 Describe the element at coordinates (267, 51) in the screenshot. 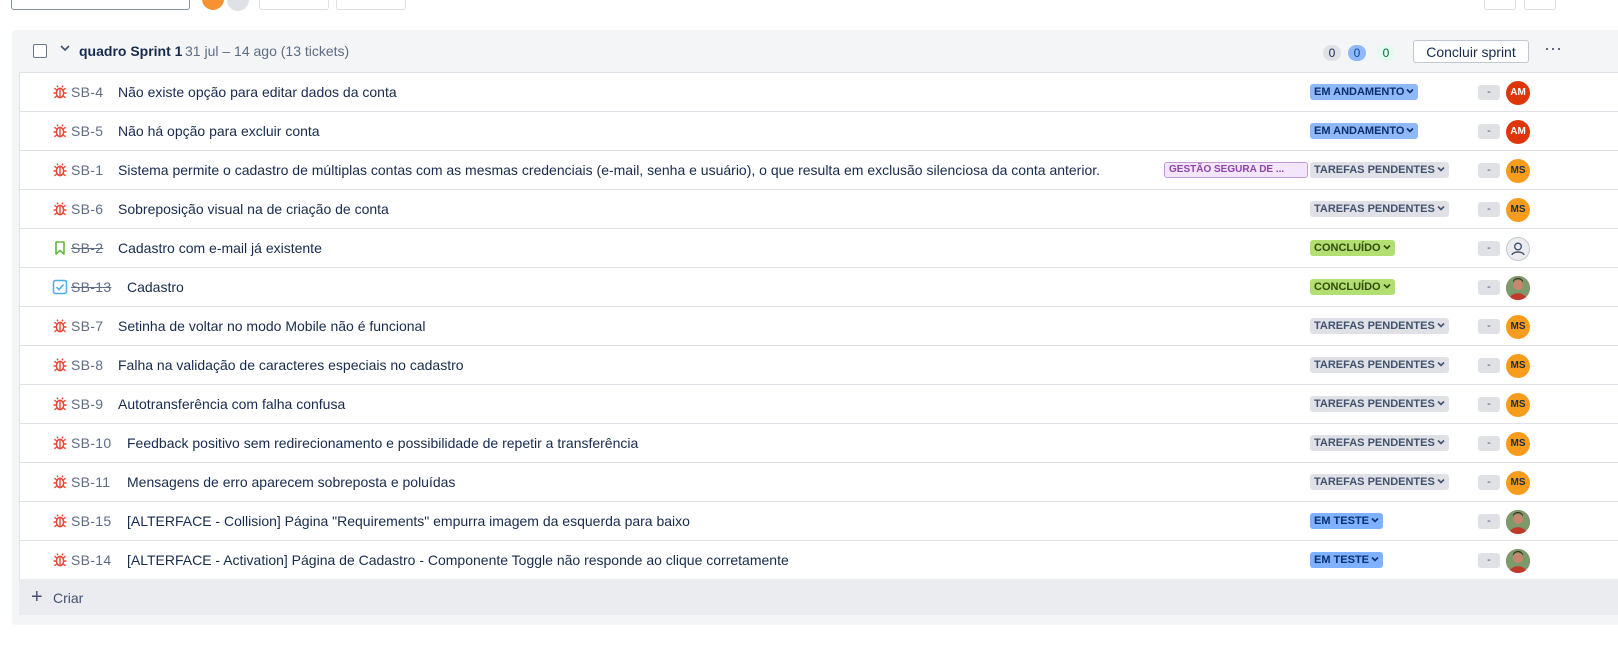

I see `sprint-dates: 31 jul – 14 ago (13 tickets)` at that location.